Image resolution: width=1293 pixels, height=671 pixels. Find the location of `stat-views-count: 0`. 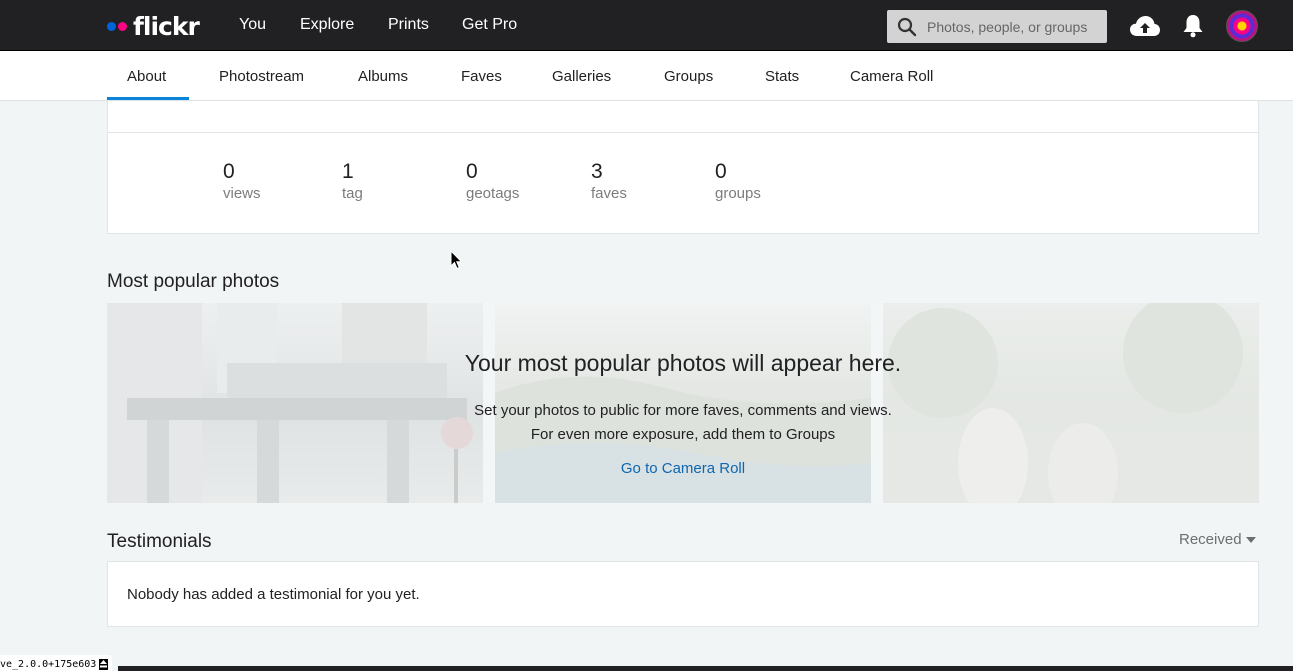

stat-views-count: 0 is located at coordinates (229, 171).